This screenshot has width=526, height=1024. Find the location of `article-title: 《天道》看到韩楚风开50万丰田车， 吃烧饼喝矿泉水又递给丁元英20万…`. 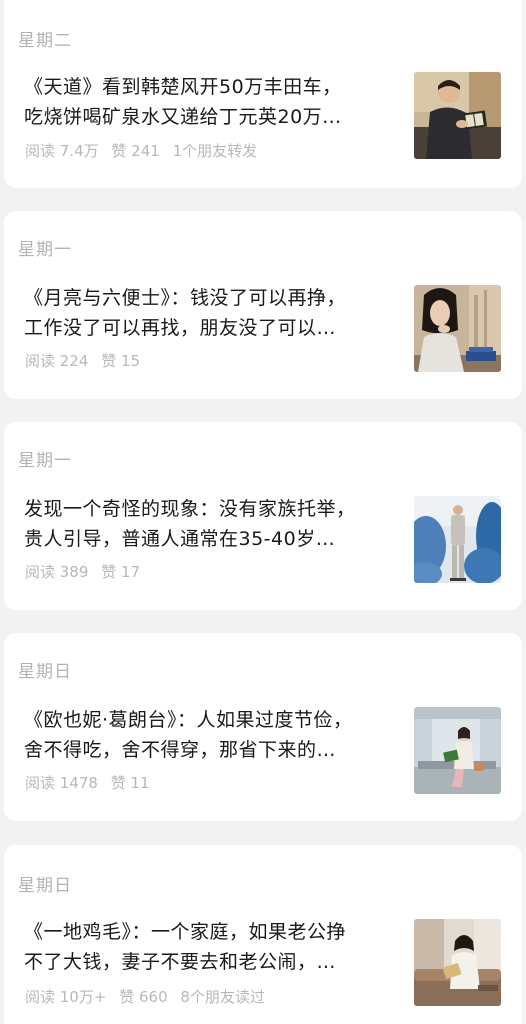

article-title: 《天道》看到韩楚风开50万丰田车， 吃烧饼喝矿泉水又递给丁元英20万… is located at coordinates (210, 102).